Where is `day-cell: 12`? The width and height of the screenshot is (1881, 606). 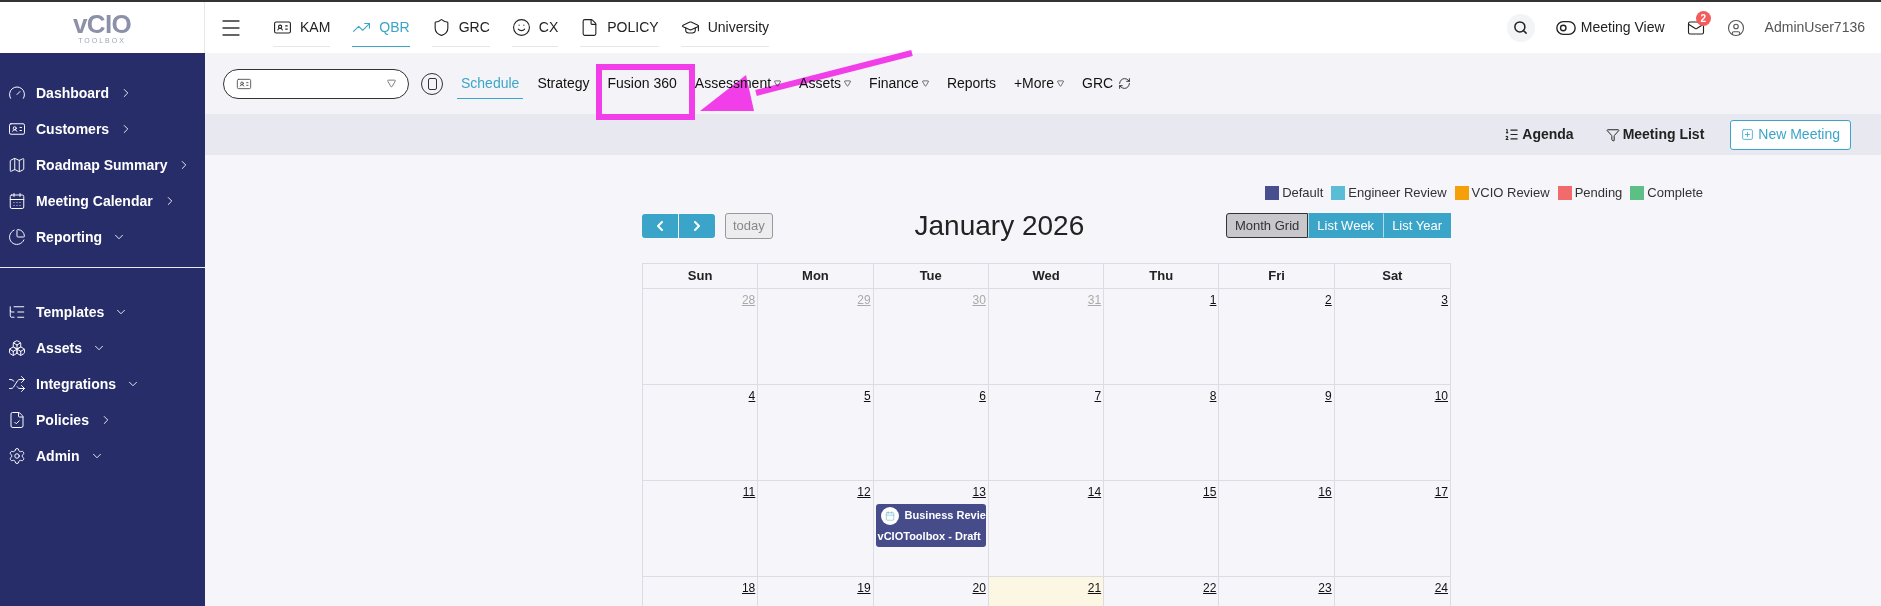 day-cell: 12 is located at coordinates (816, 528).